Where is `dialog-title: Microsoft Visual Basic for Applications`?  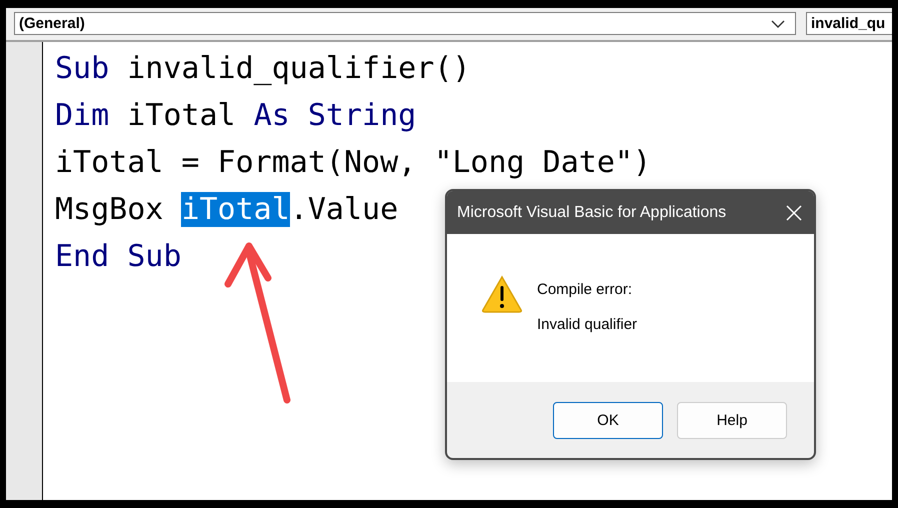 dialog-title: Microsoft Visual Basic for Applications is located at coordinates (591, 213).